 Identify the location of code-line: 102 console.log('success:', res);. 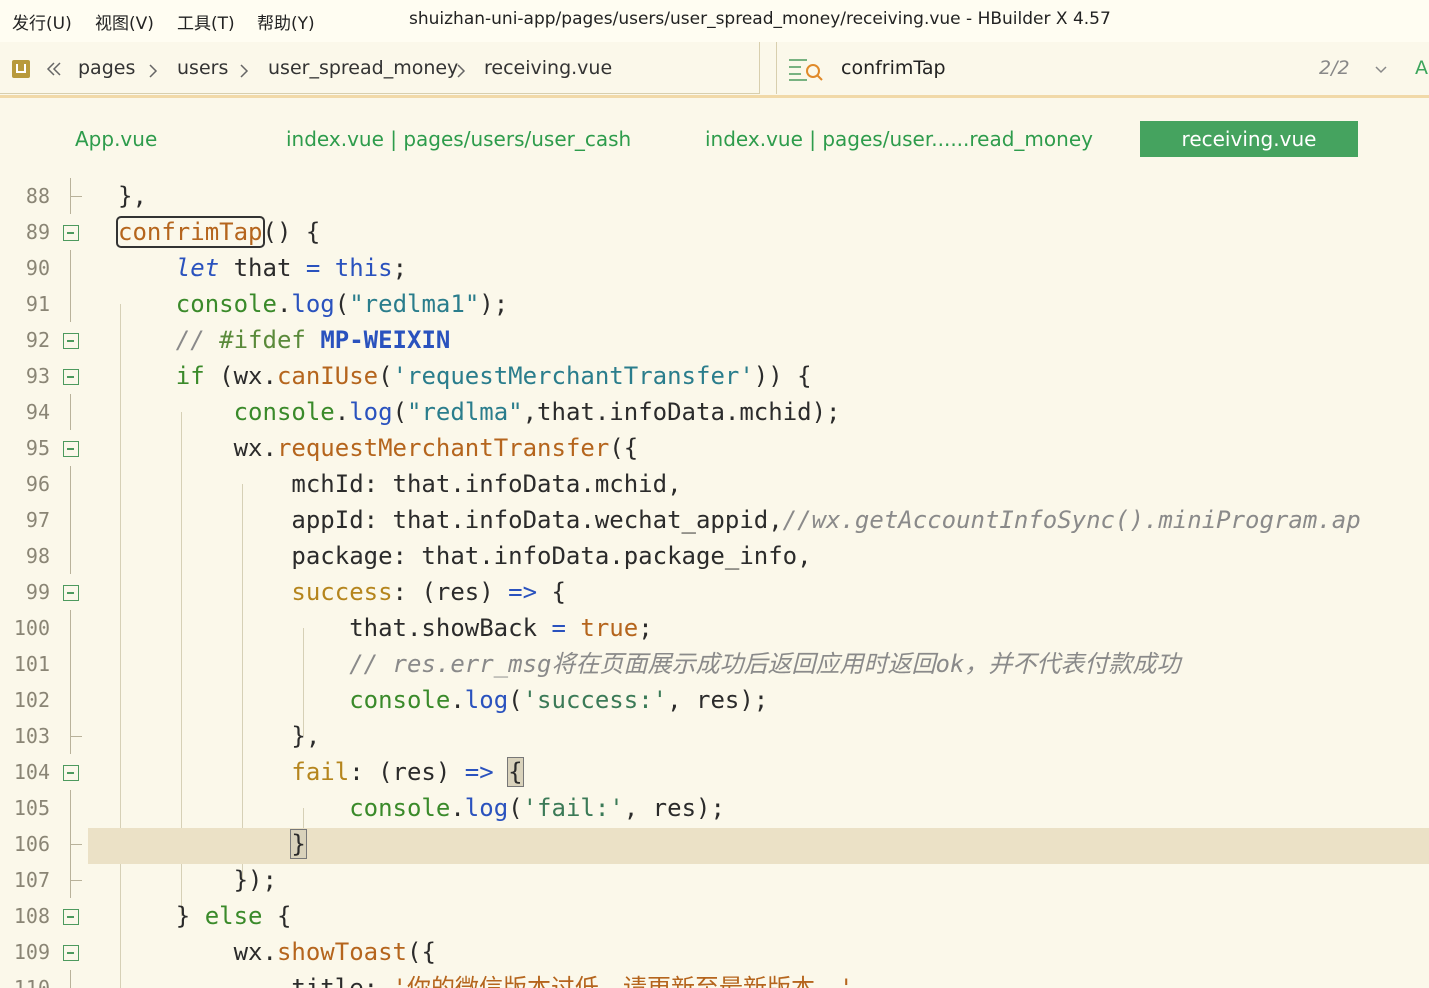
(714, 700).